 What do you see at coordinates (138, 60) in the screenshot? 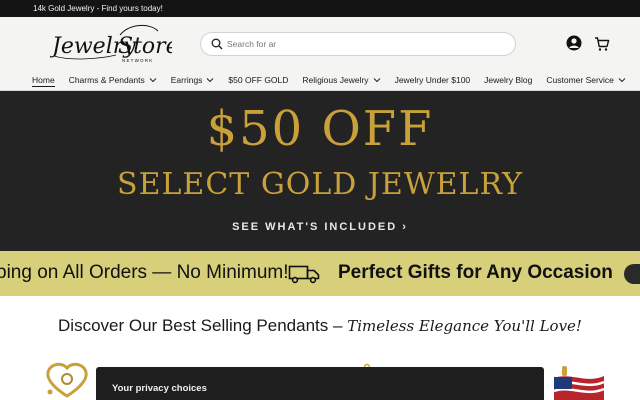
I see `logo-subtitle: NETWORK` at bounding box center [138, 60].